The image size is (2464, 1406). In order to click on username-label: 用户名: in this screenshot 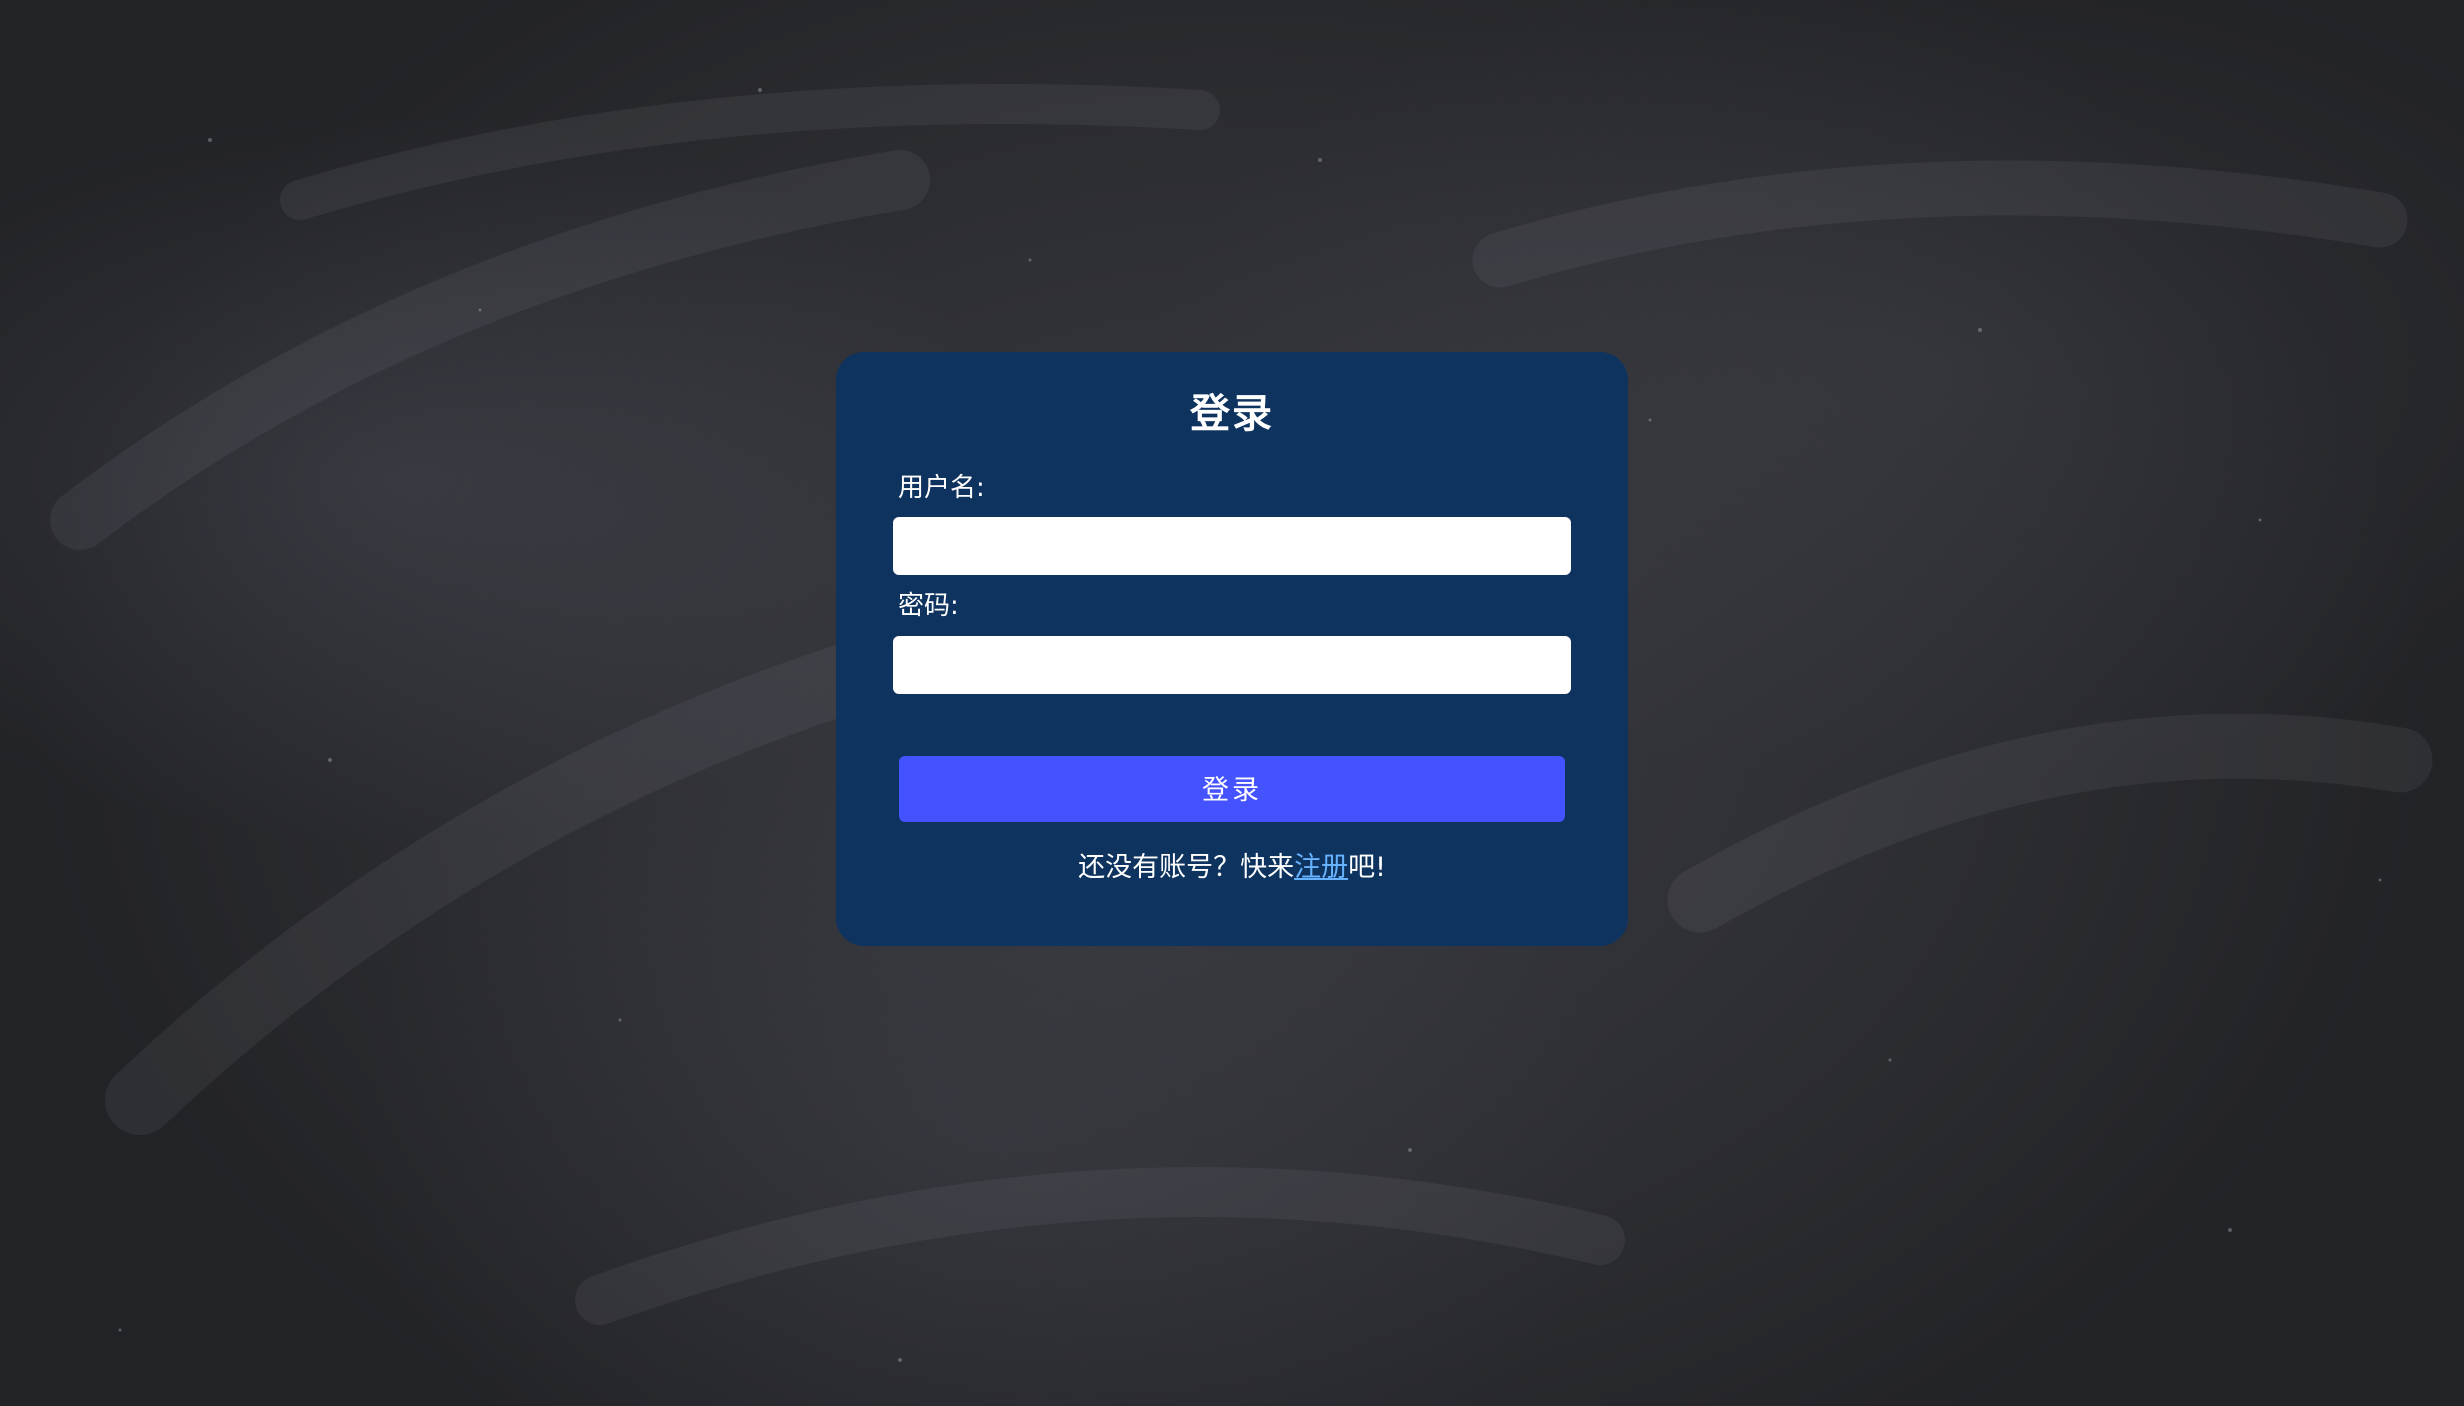, I will do `click(941, 488)`.